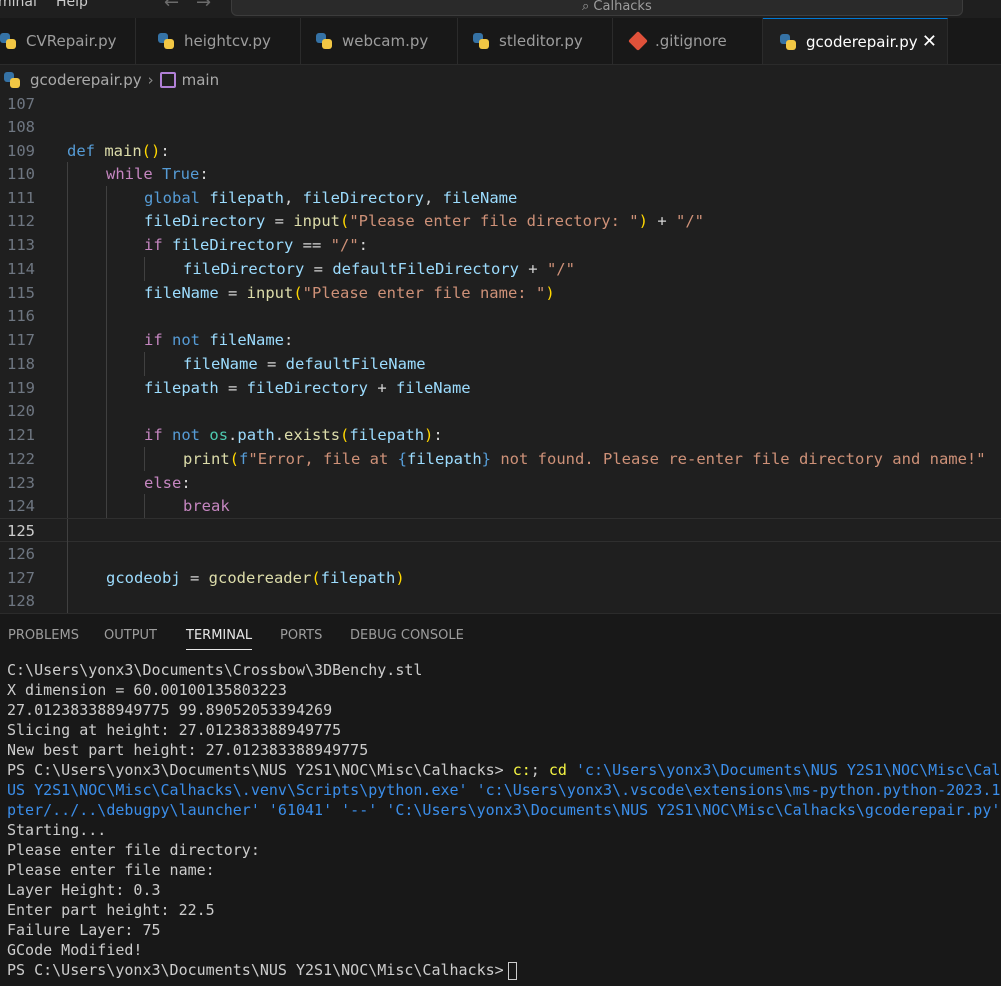 This screenshot has height=986, width=1001. Describe the element at coordinates (21, 198) in the screenshot. I see `line-number: 111` at that location.